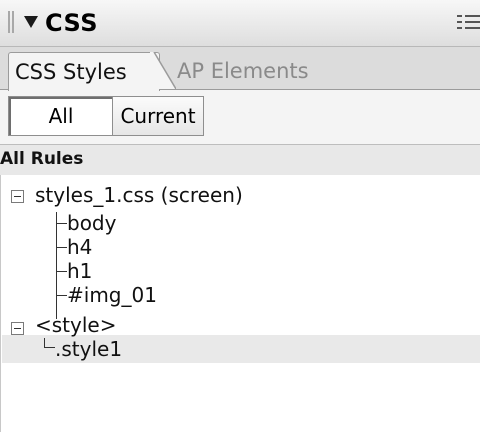 The width and height of the screenshot is (480, 432). I want to click on panel-title: CSS, so click(71, 23).